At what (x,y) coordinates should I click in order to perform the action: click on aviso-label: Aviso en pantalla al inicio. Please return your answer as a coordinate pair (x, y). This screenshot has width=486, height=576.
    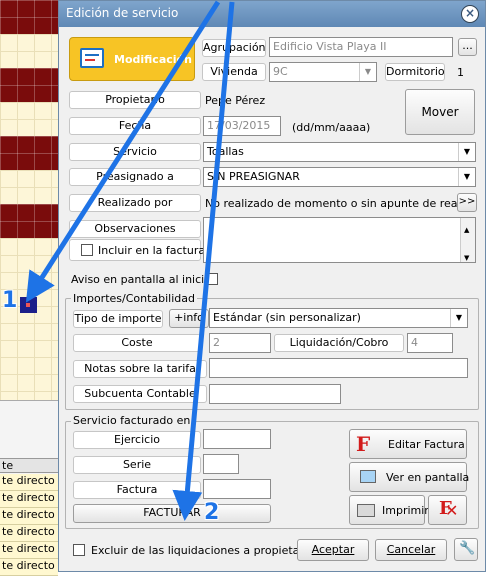
    Looking at the image, I should click on (141, 279).